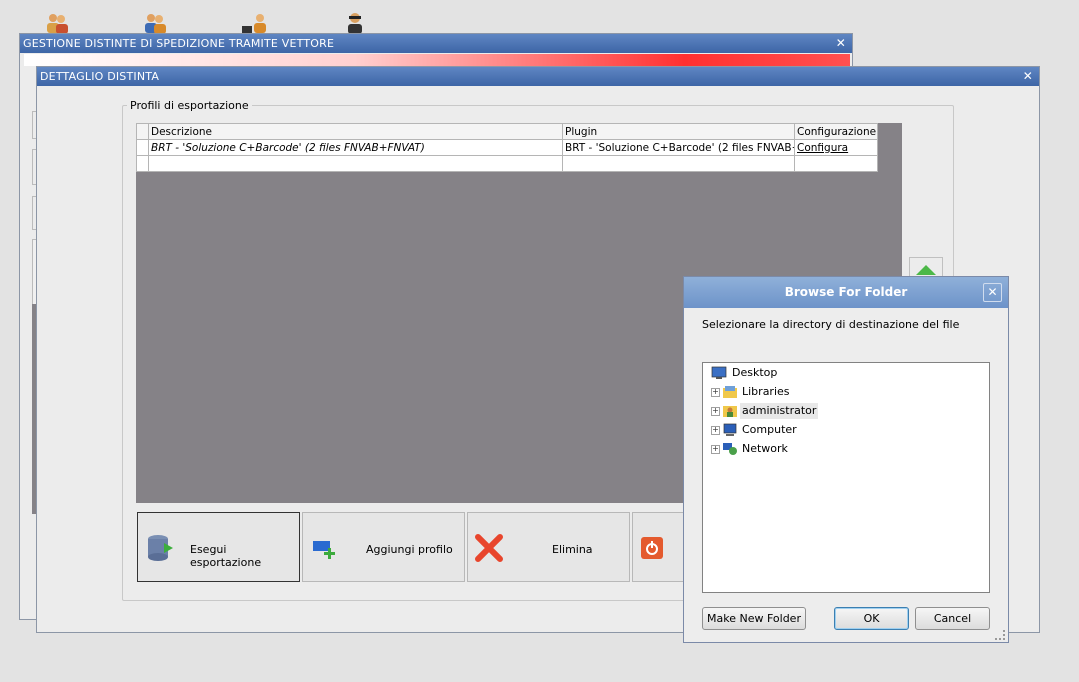 The width and height of the screenshot is (1079, 682). Describe the element at coordinates (142, 131) in the screenshot. I see `row-selector-header` at that location.